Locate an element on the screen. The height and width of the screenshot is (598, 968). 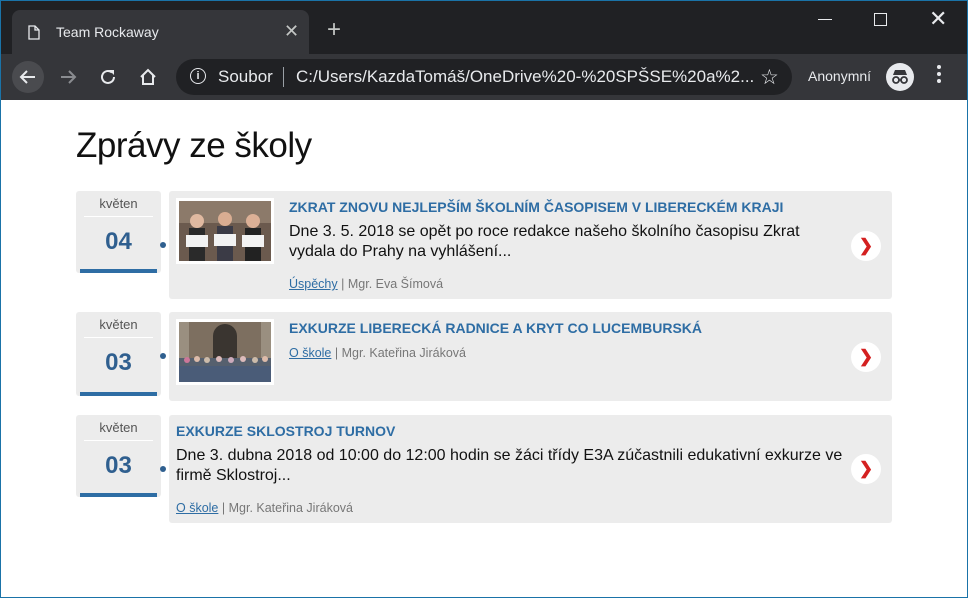
document-icon is located at coordinates (34, 32).